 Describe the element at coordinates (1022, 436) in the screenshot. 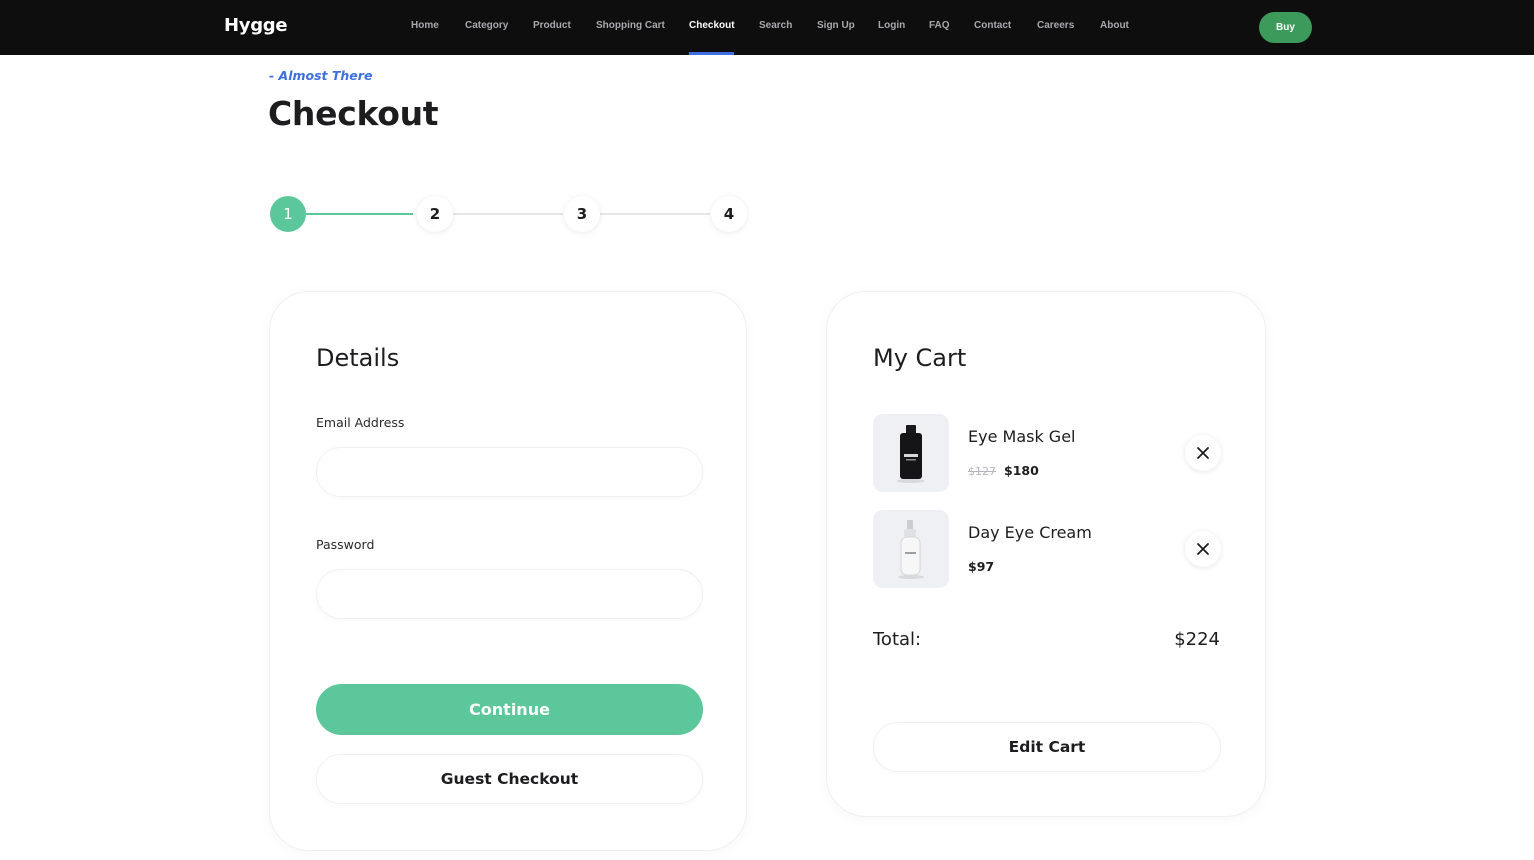

I see `item-name: Eye Mask Gel` at that location.